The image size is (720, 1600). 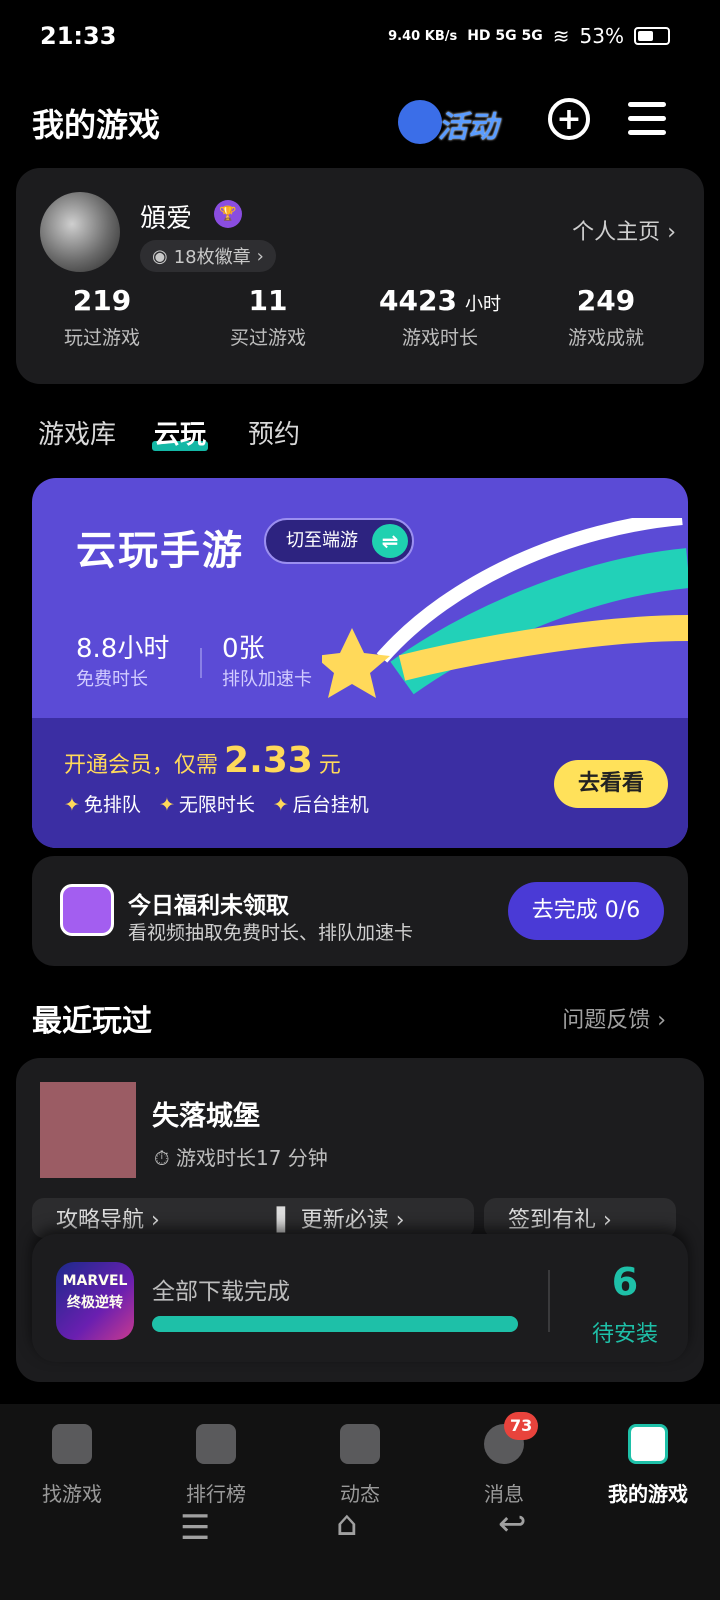 I want to click on go-see-button: 去看看, so click(x=611, y=784).